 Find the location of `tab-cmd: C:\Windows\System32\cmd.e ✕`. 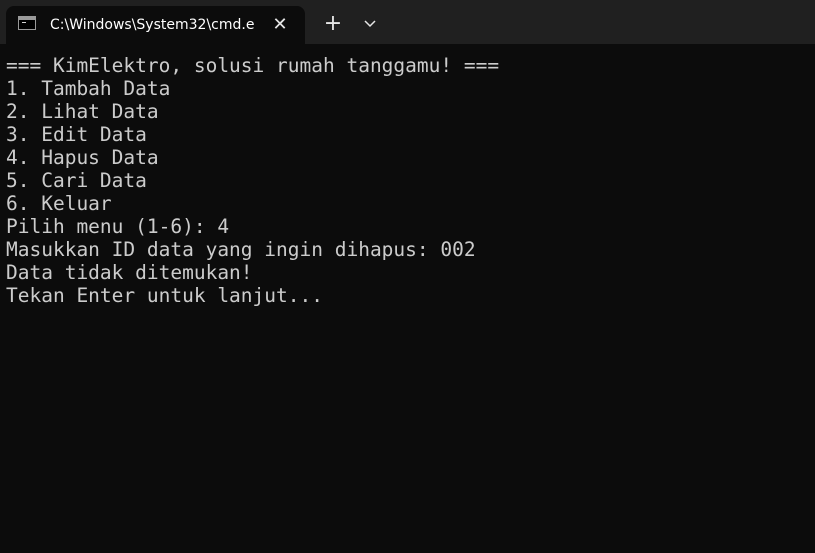

tab-cmd: C:\Windows\System32\cmd.e ✕ is located at coordinates (155, 25).